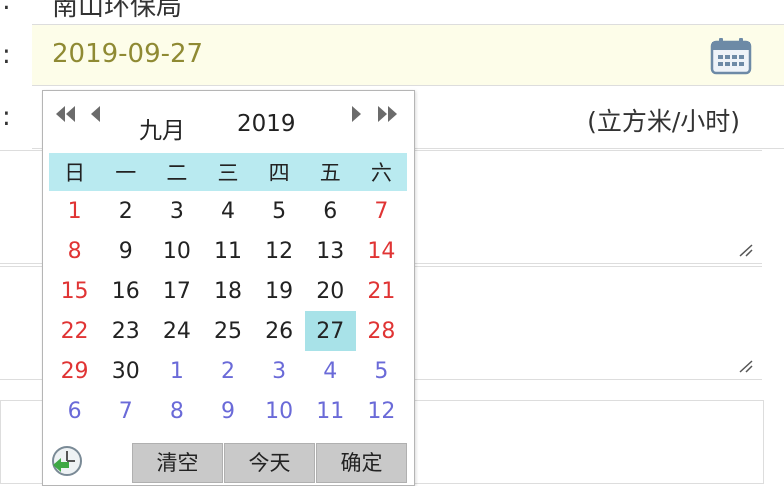 The width and height of the screenshot is (784, 486). I want to click on weekday-header: 日, so click(75, 172).